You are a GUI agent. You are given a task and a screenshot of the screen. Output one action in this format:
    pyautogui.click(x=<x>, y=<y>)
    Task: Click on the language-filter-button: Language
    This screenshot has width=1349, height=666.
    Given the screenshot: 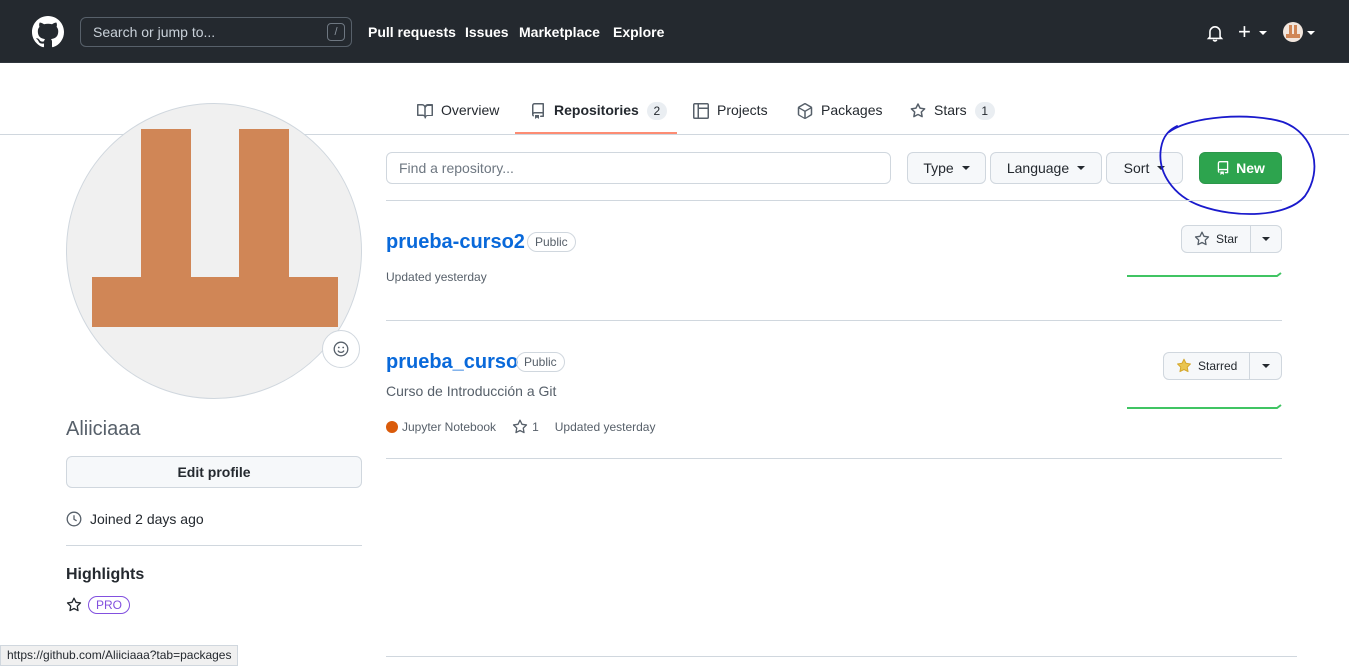 What is the action you would take?
    pyautogui.click(x=1046, y=168)
    